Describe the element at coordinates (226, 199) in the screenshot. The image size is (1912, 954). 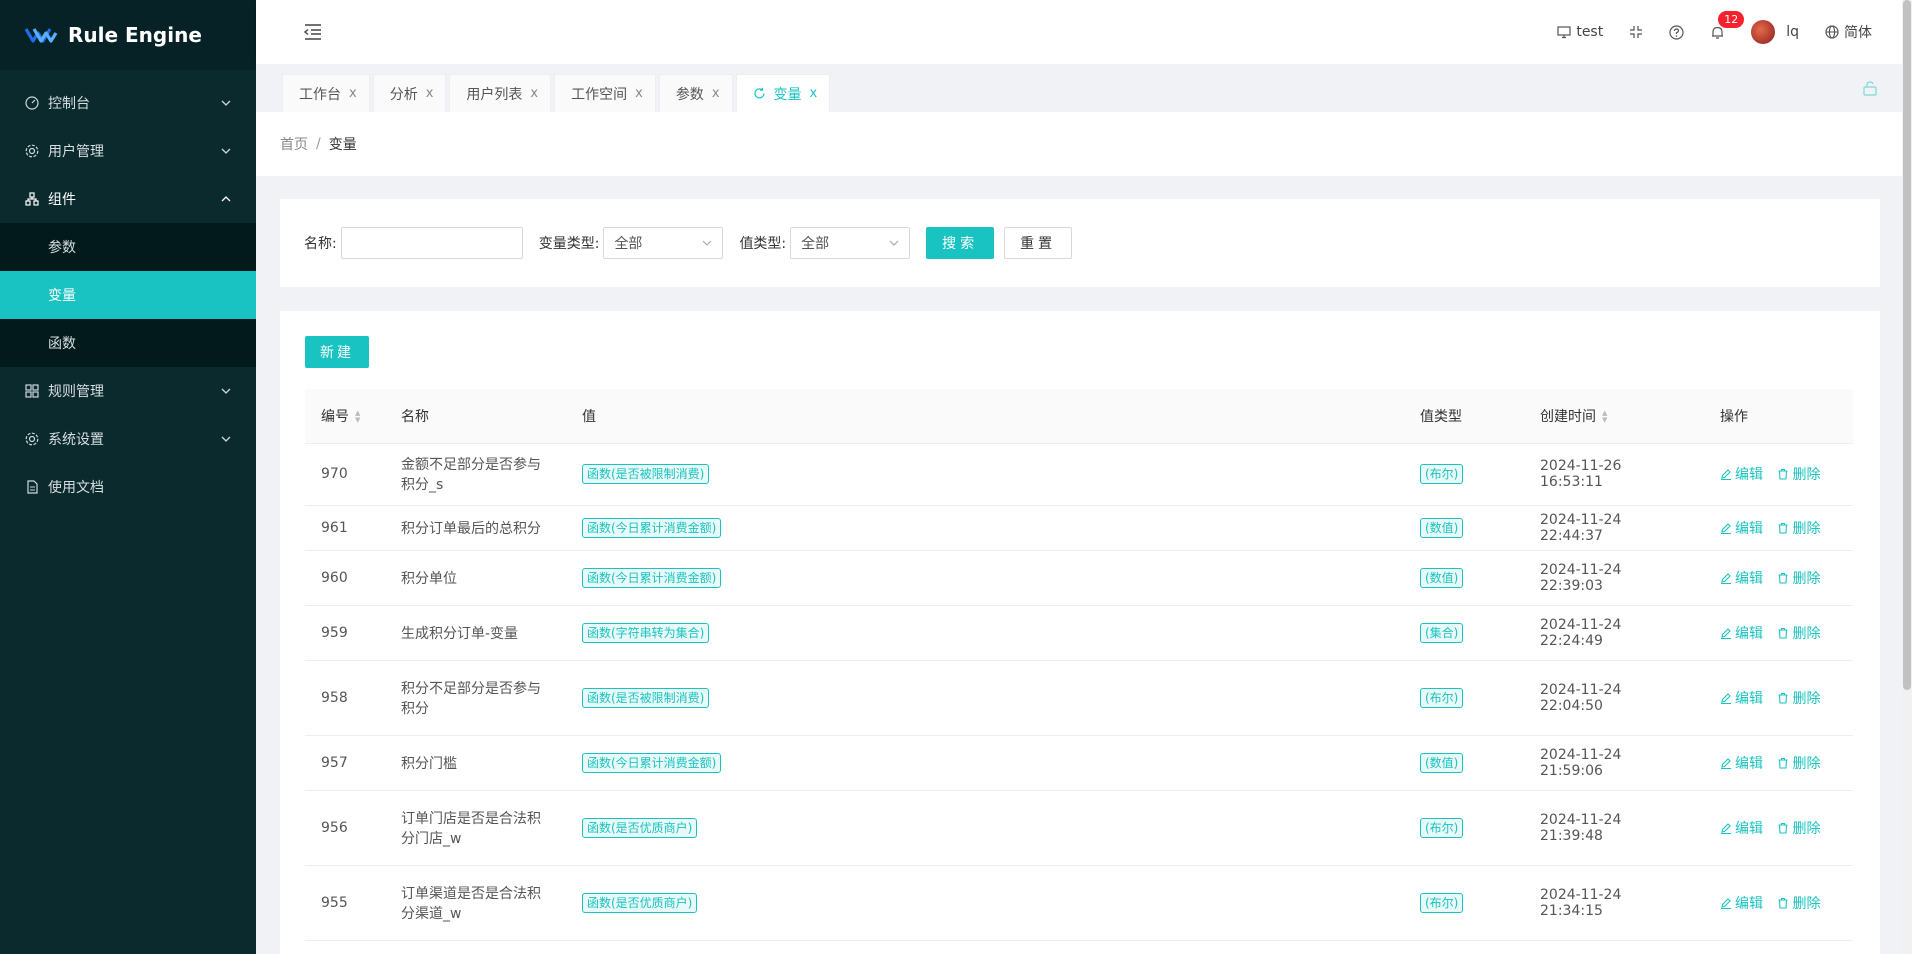
I see `chevron-up-icon` at that location.